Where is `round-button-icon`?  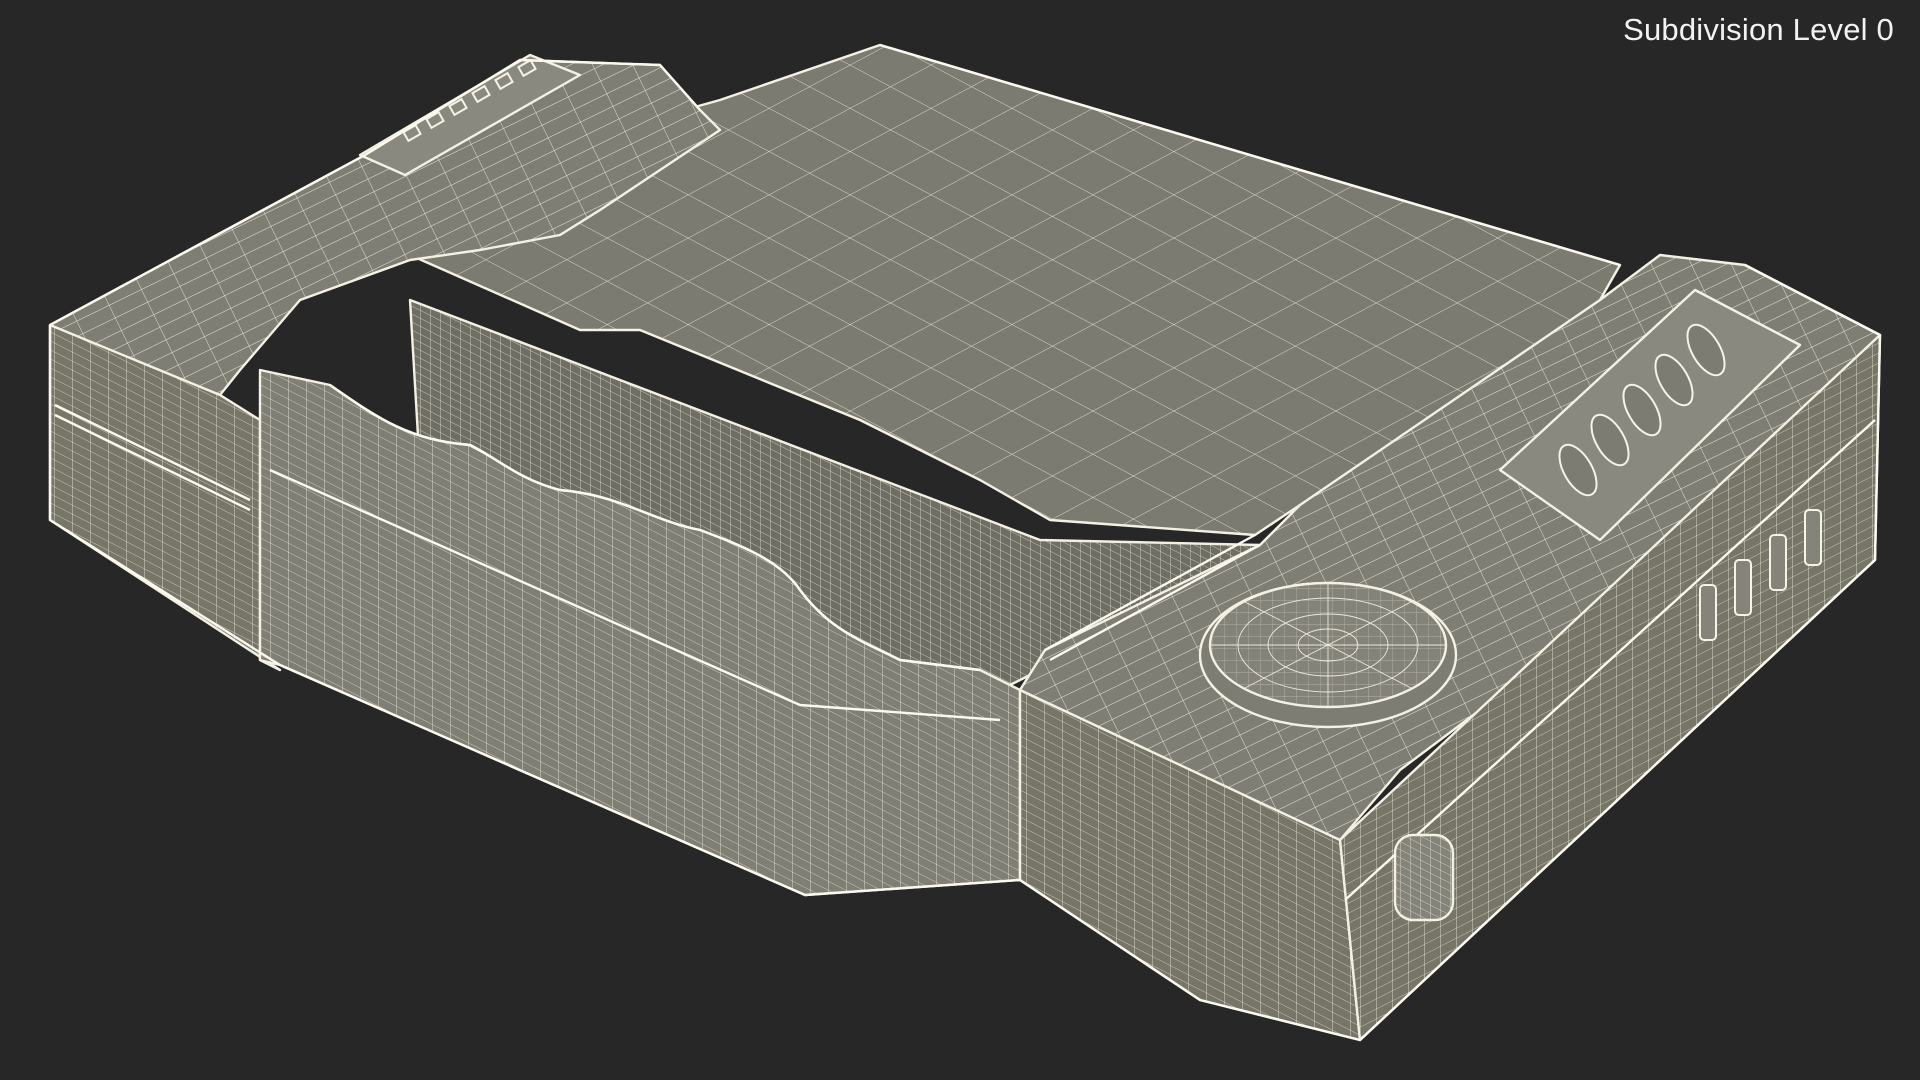
round-button-icon is located at coordinates (1328, 655).